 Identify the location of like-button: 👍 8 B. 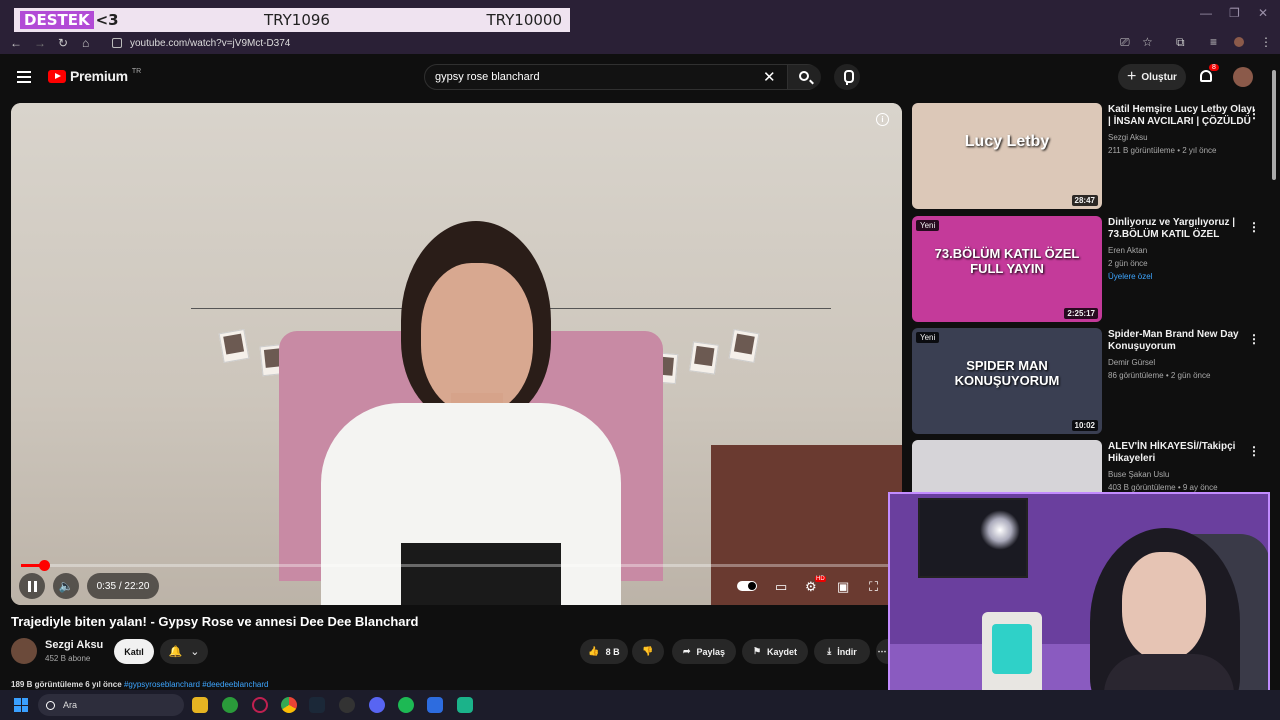
(604, 651).